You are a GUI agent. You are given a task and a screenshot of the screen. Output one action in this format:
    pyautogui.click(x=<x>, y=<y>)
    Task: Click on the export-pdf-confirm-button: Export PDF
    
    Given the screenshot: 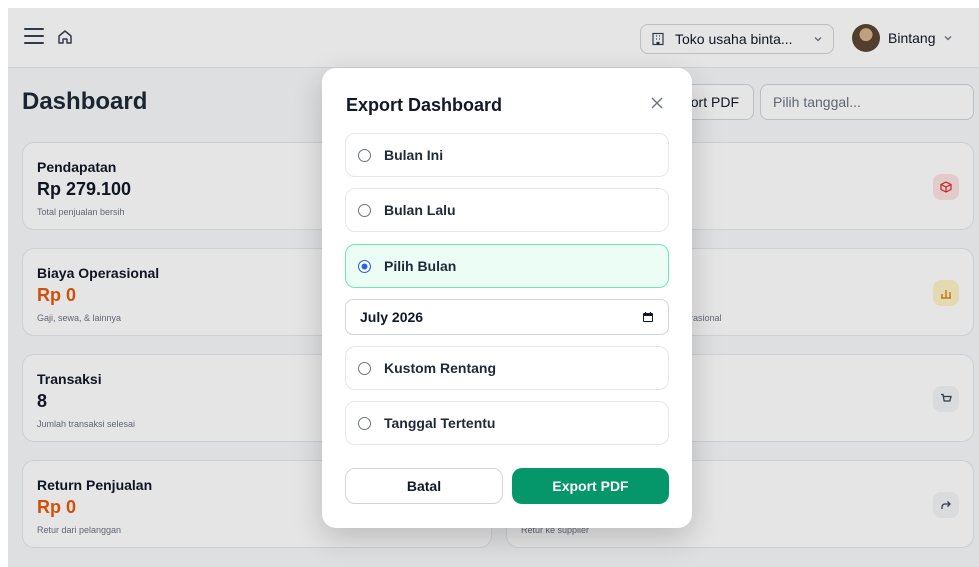 What is the action you would take?
    pyautogui.click(x=590, y=486)
    